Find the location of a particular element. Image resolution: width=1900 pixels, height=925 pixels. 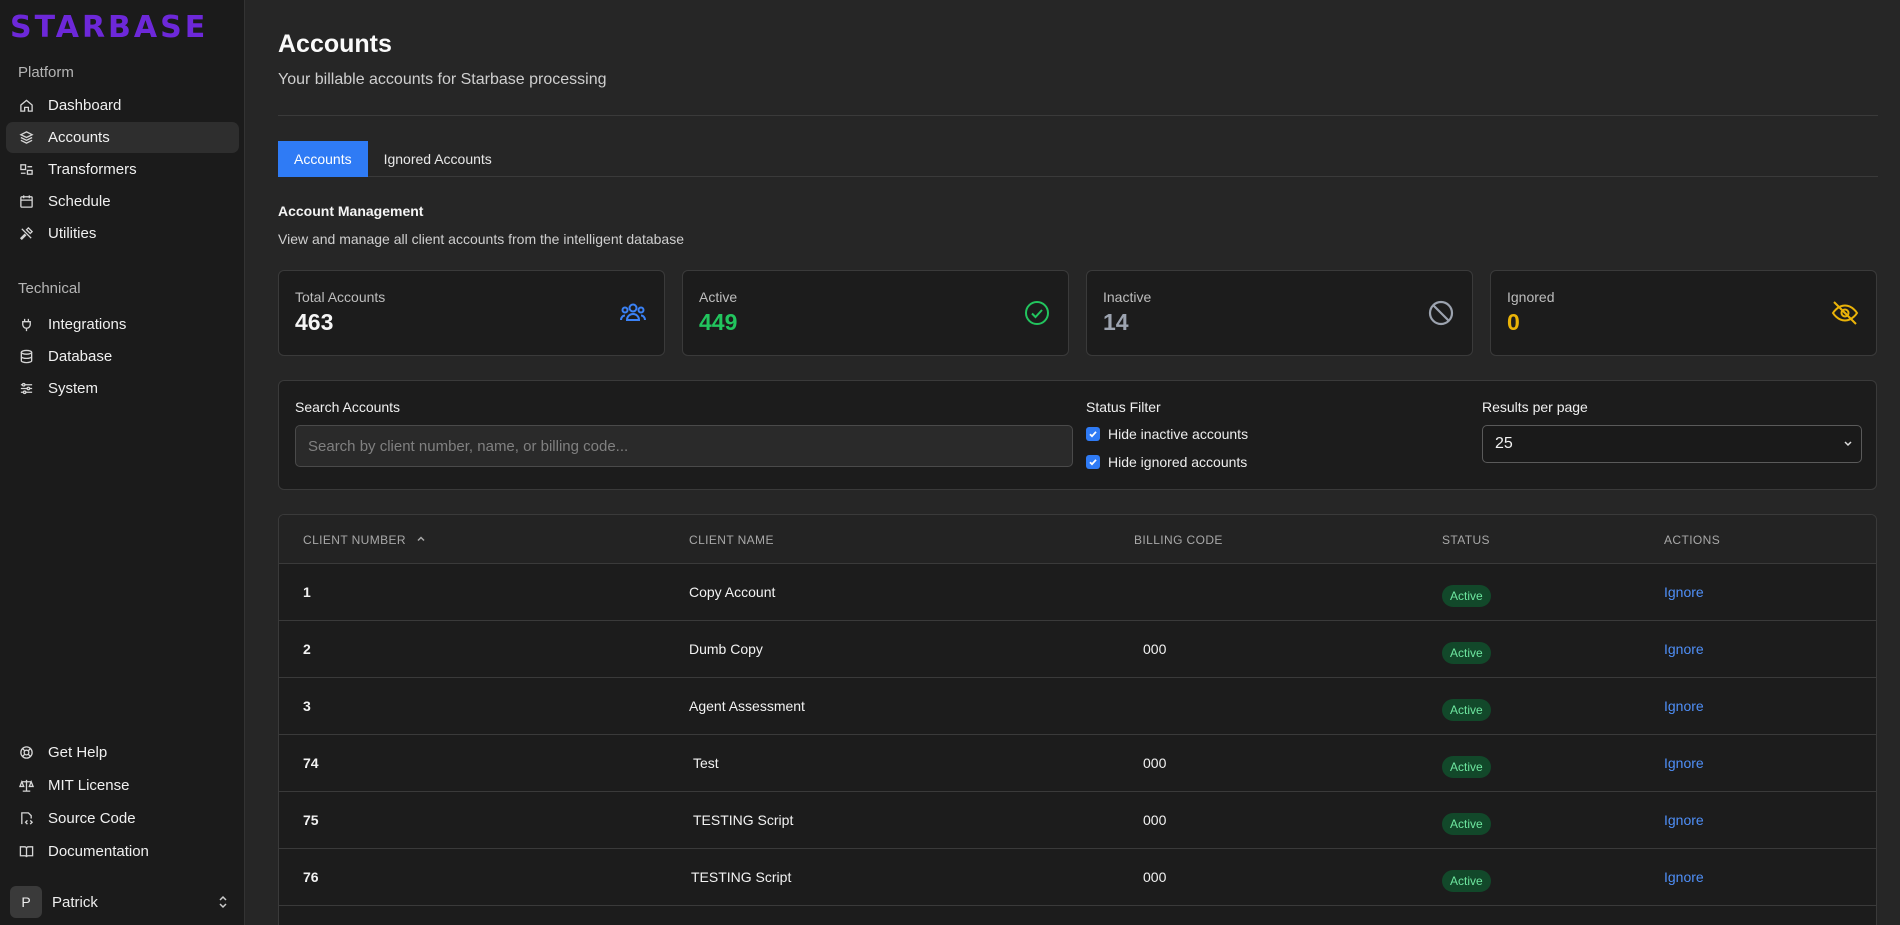

hide-ignored-row: Hide ignored accounts is located at coordinates (1166, 462).